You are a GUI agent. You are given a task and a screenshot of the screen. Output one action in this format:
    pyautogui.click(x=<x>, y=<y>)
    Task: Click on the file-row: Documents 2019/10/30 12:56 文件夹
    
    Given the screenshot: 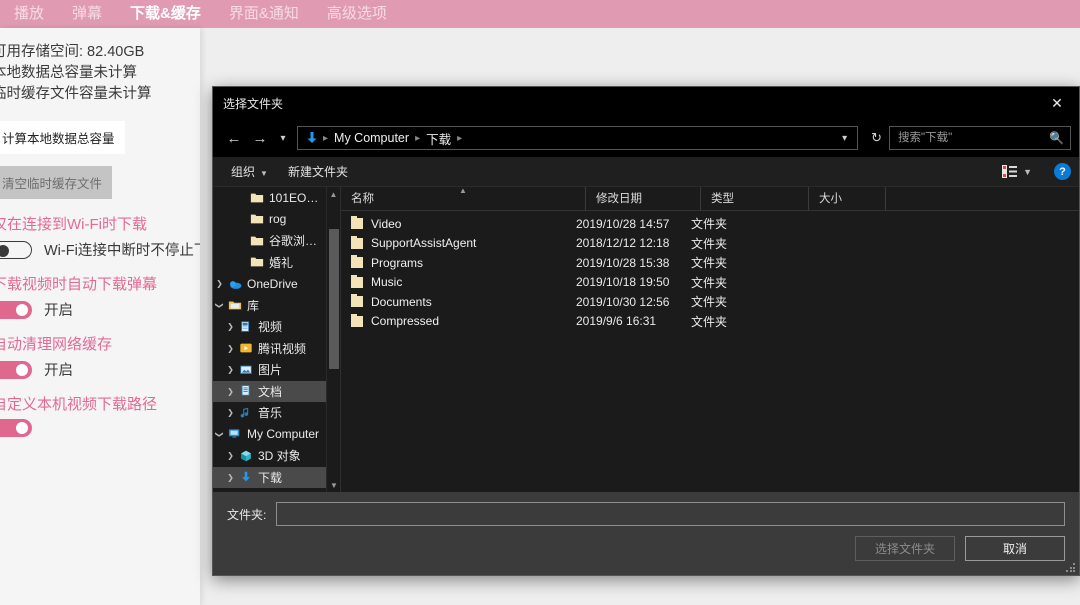 What is the action you would take?
    pyautogui.click(x=710, y=302)
    